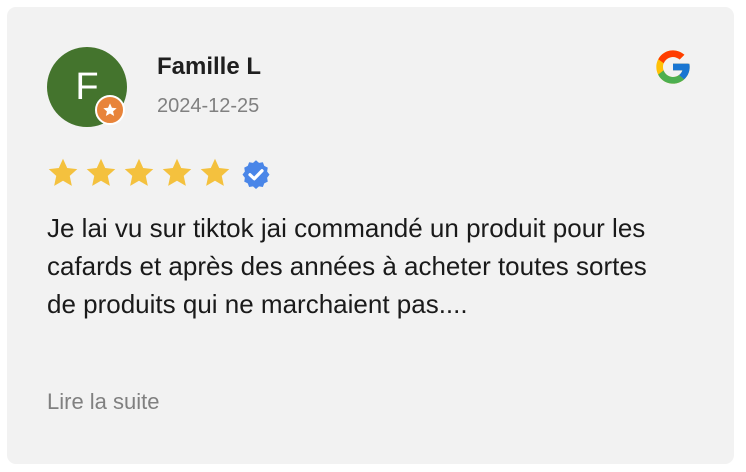  I want to click on author-name: Famille L, so click(209, 66).